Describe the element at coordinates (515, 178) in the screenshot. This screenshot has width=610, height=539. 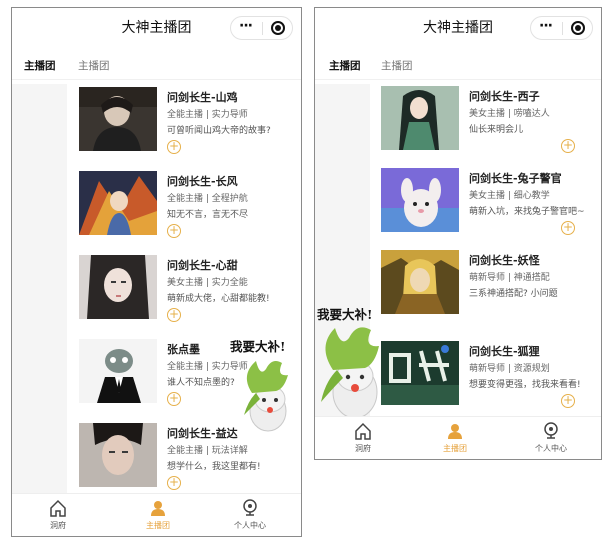
I see `anchor-name: 问剑长生-兔子警官` at that location.